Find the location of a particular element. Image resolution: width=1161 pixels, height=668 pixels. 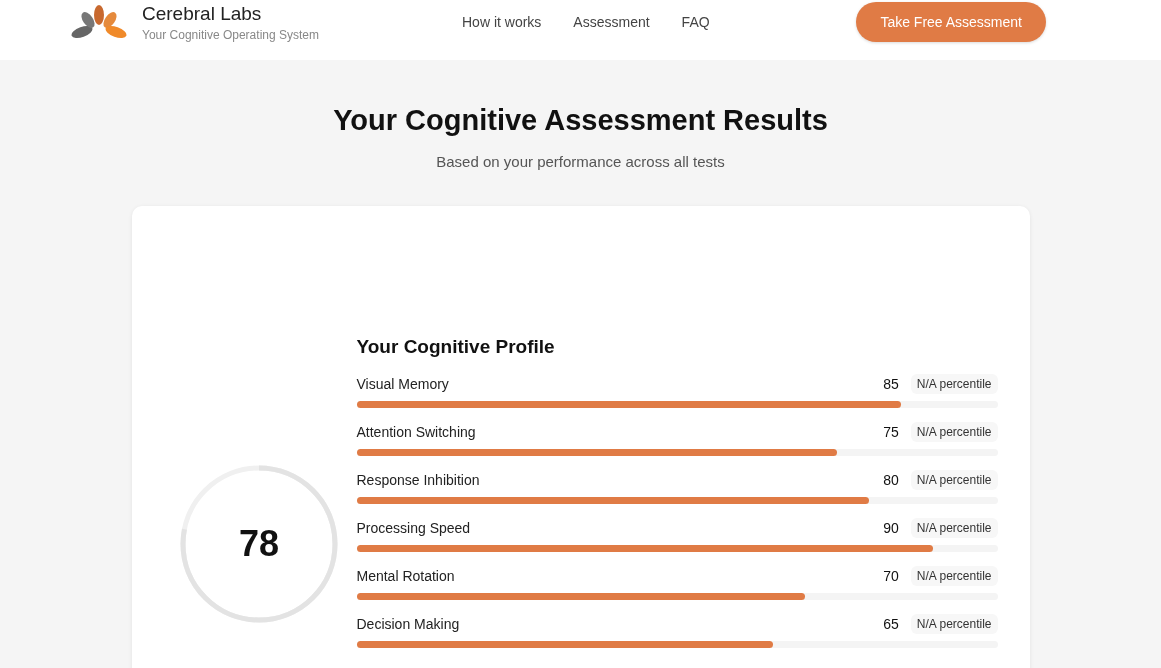

skill-name: Visual Memory is located at coordinates (403, 384).